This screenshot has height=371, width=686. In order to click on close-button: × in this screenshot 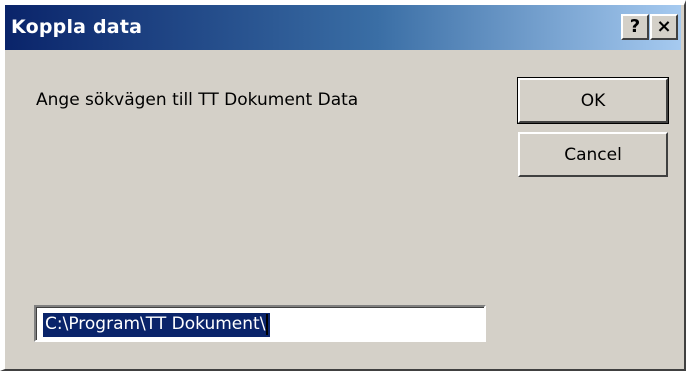, I will do `click(664, 27)`.